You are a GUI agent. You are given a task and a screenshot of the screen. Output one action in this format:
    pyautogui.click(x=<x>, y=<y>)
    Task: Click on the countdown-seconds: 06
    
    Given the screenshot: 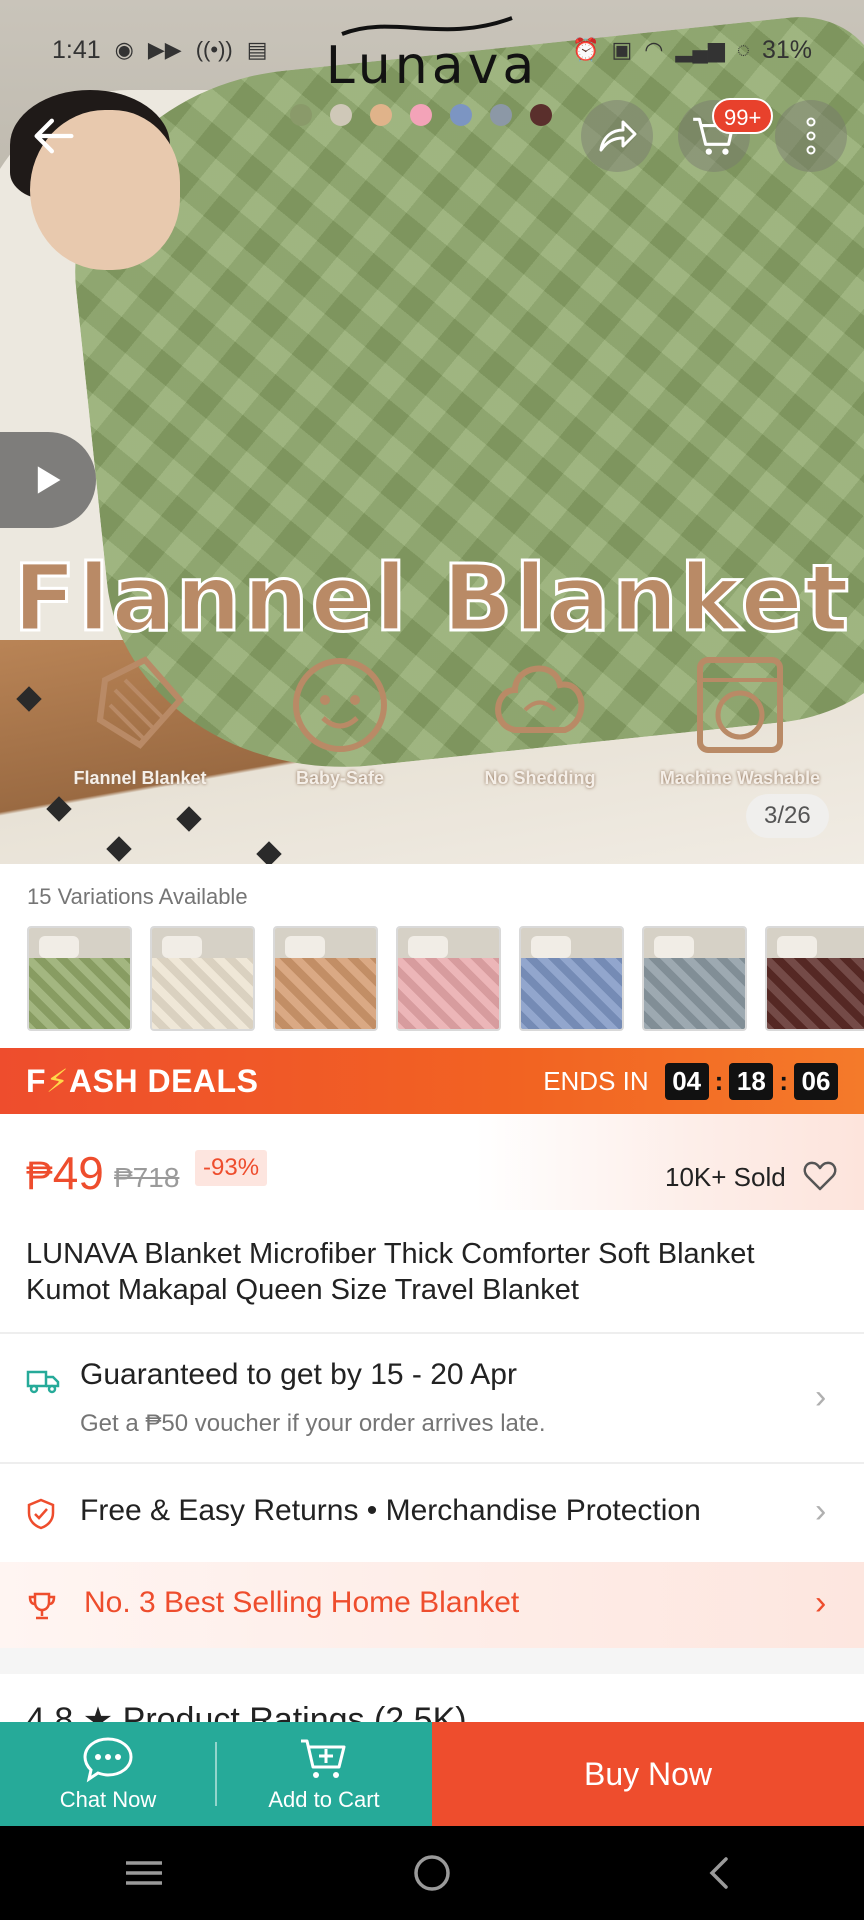 What is the action you would take?
    pyautogui.click(x=816, y=1081)
    